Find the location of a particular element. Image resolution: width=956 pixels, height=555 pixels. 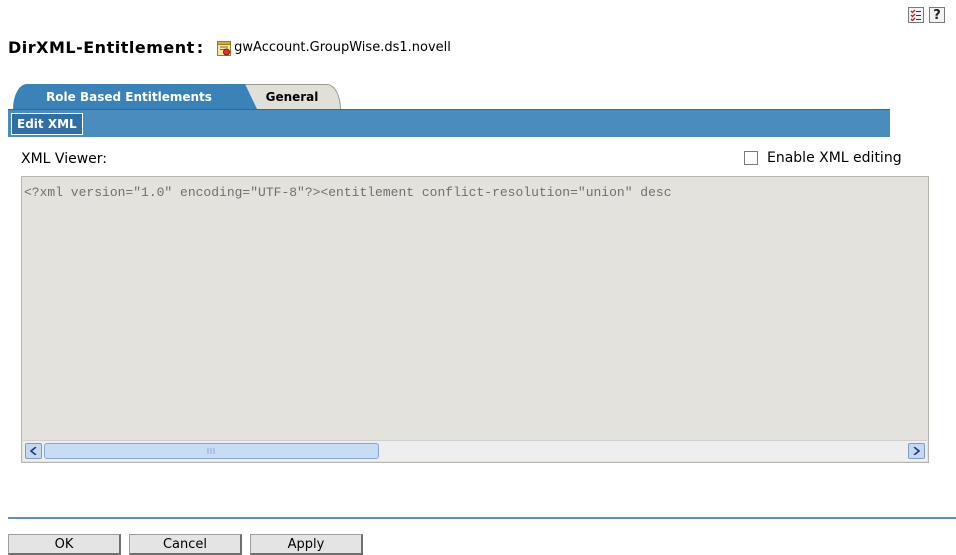

ok-button: OK is located at coordinates (64, 544).